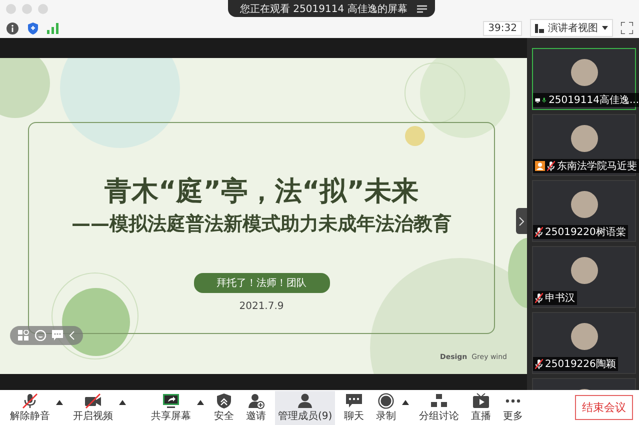 The height and width of the screenshot is (425, 639). What do you see at coordinates (324, 9) in the screenshot?
I see `banner-text: 您正在观看 25019114 高佳逸的屏幕` at bounding box center [324, 9].